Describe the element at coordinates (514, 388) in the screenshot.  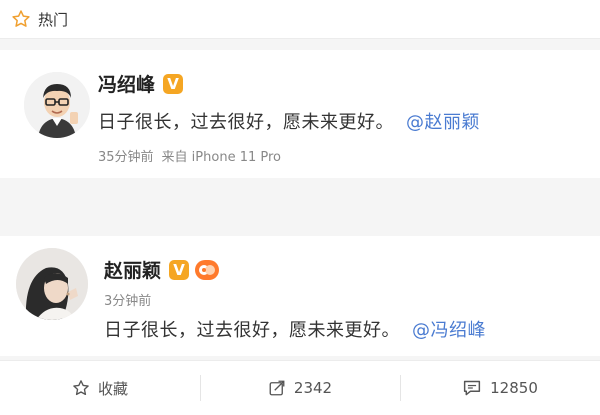
I see `comment-count: 12850` at that location.